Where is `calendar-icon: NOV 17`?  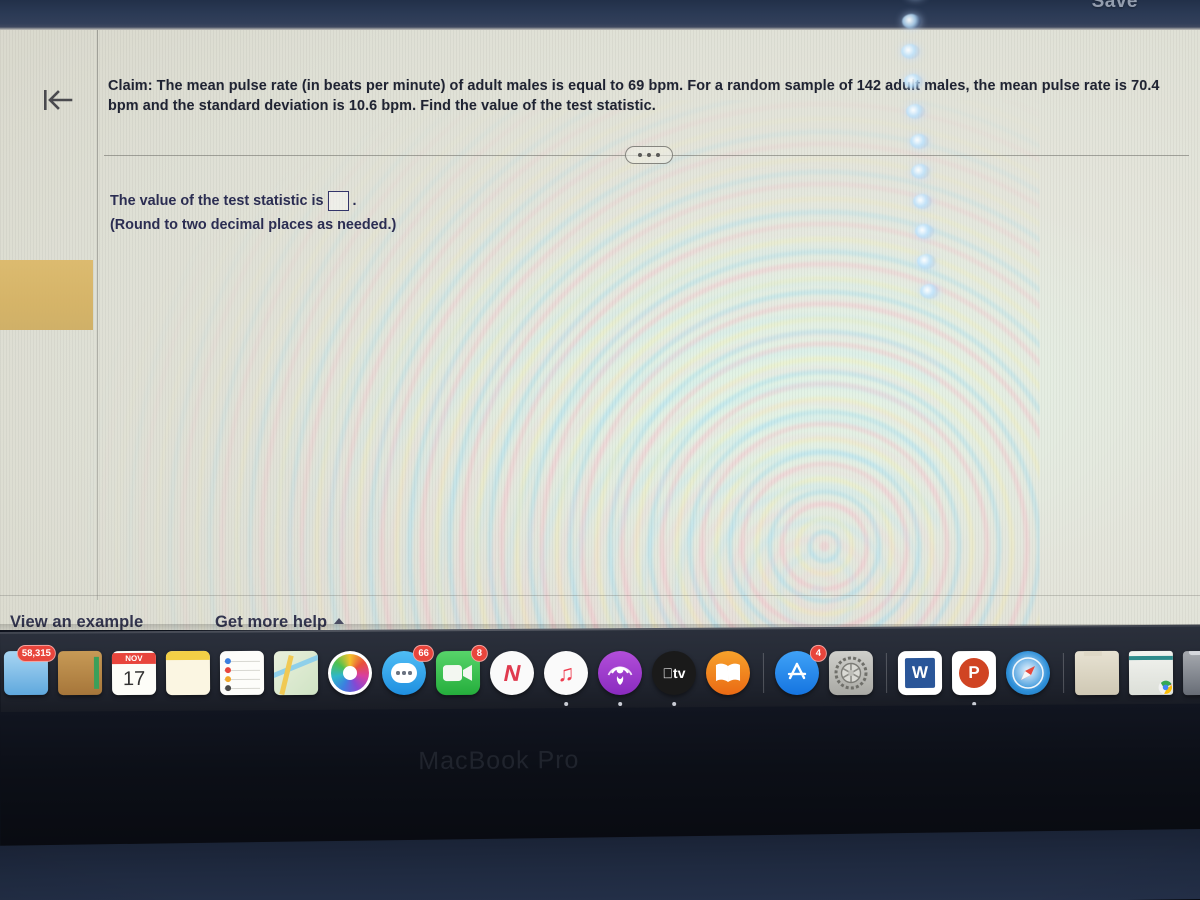 calendar-icon: NOV 17 is located at coordinates (134, 673).